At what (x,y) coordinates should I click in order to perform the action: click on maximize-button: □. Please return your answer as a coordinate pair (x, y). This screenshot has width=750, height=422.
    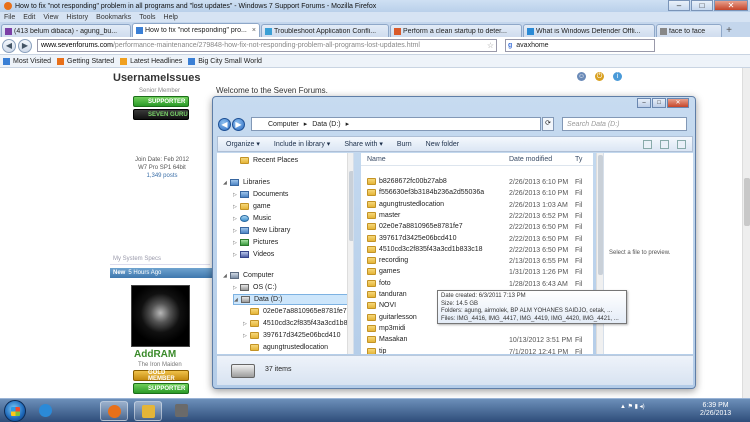
    Looking at the image, I should click on (702, 5).